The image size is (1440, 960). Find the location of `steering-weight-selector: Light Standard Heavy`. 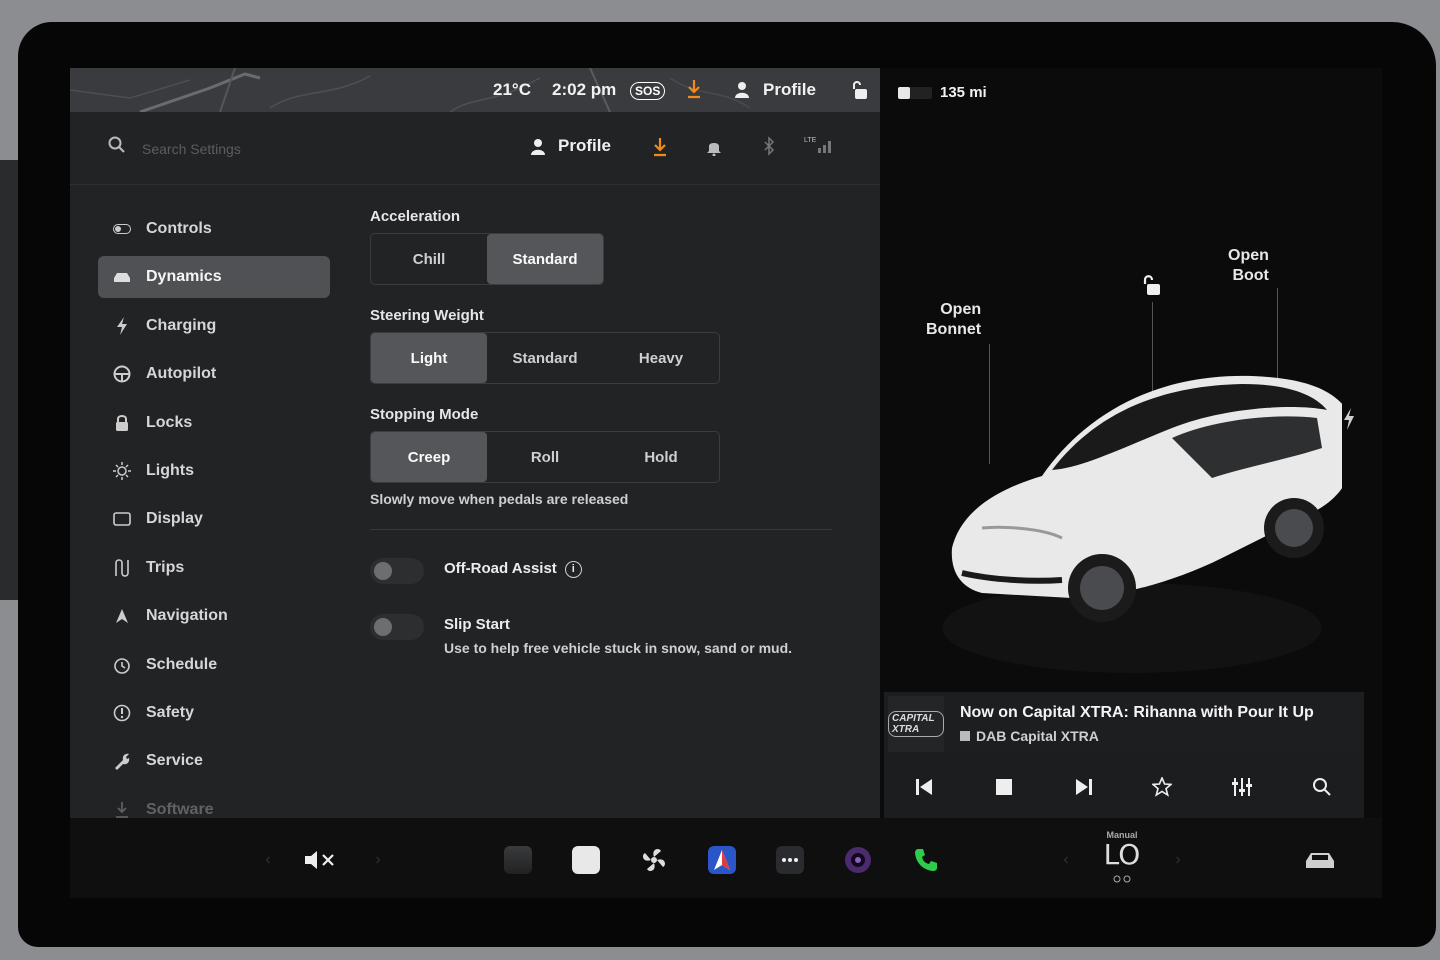

steering-weight-selector: Light Standard Heavy is located at coordinates (545, 358).